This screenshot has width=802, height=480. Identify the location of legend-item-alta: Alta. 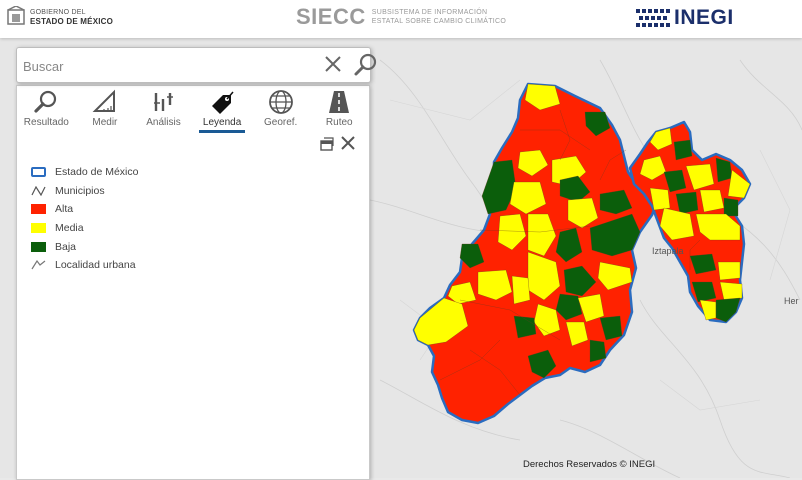
(84, 209).